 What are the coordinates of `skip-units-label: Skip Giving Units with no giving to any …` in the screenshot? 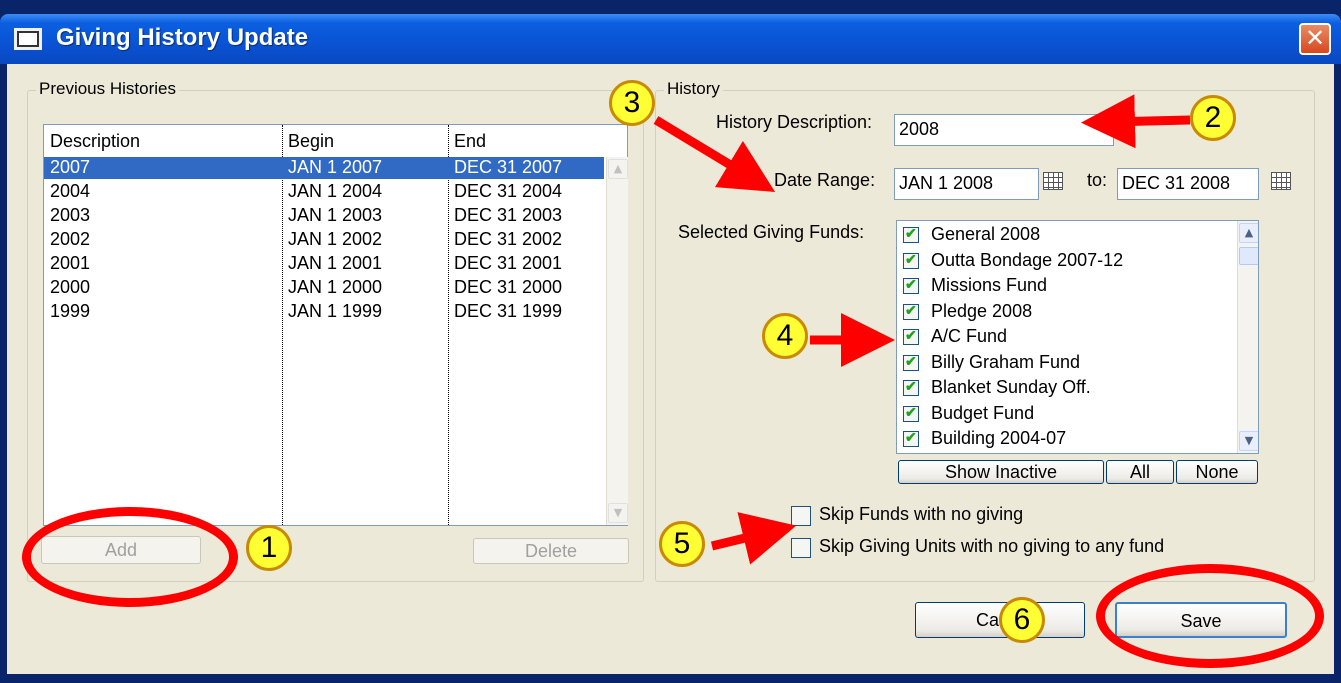 It's located at (992, 546).